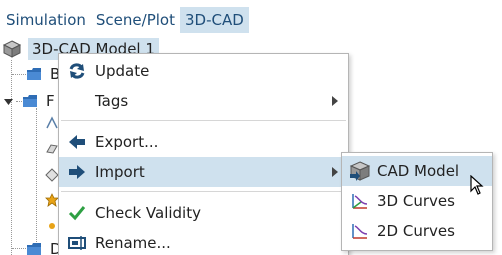 Image resolution: width=502 pixels, height=255 pixels. I want to click on menu-item-check-validity: Check Validity, so click(203, 213).